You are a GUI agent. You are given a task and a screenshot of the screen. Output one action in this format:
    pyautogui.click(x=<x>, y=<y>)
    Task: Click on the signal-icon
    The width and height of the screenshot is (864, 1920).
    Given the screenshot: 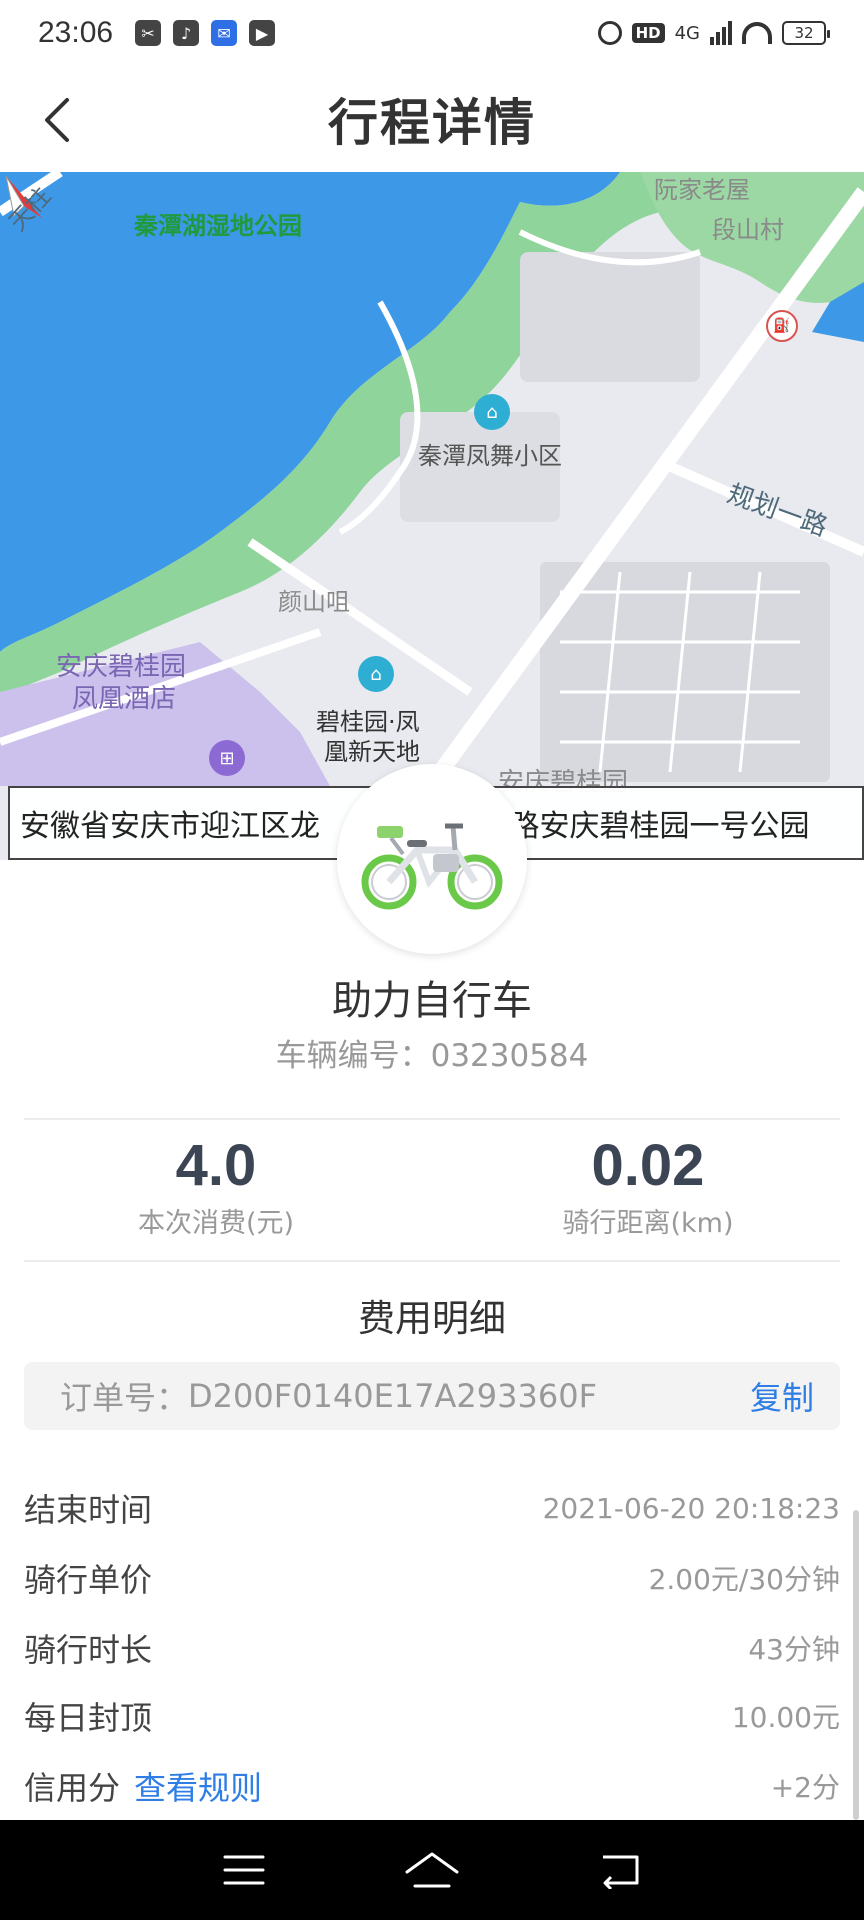 What is the action you would take?
    pyautogui.click(x=721, y=33)
    